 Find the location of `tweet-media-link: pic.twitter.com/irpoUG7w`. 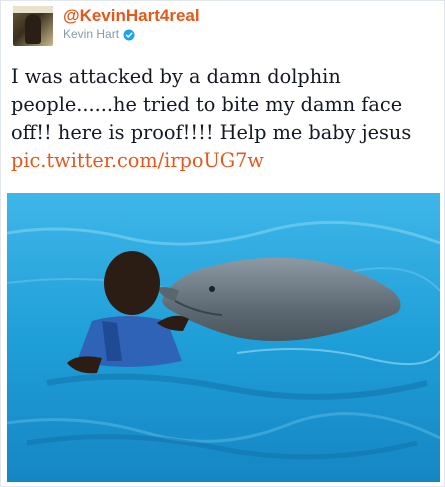

tweet-media-link: pic.twitter.com/irpoUG7w is located at coordinates (137, 160).